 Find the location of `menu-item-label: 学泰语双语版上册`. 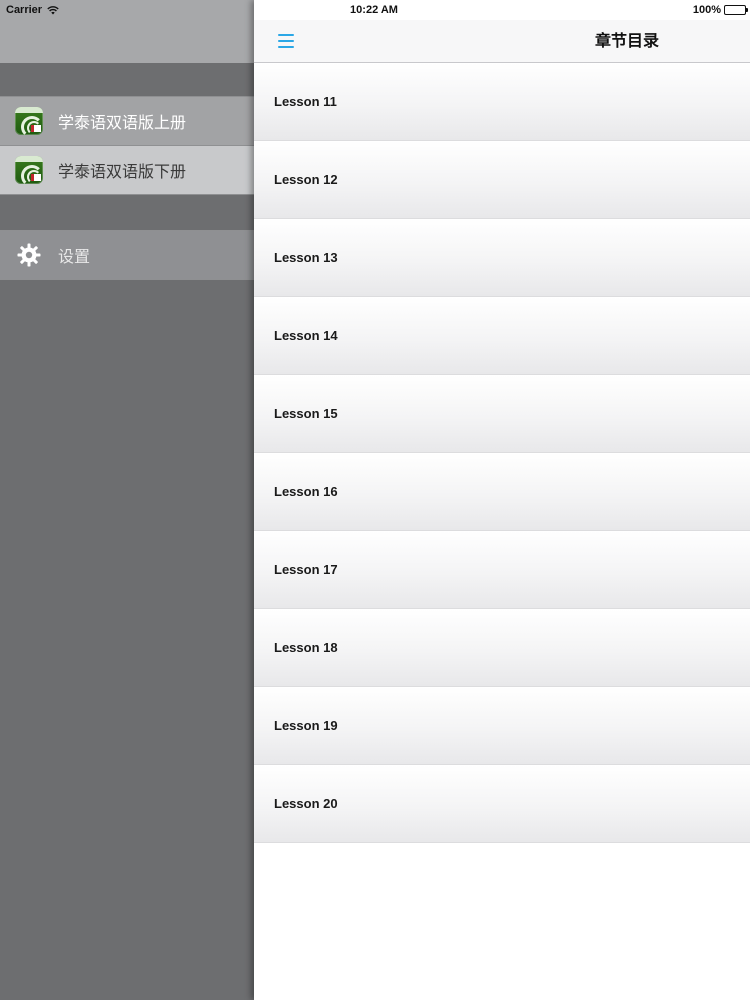

menu-item-label: 学泰语双语版上册 is located at coordinates (122, 122).